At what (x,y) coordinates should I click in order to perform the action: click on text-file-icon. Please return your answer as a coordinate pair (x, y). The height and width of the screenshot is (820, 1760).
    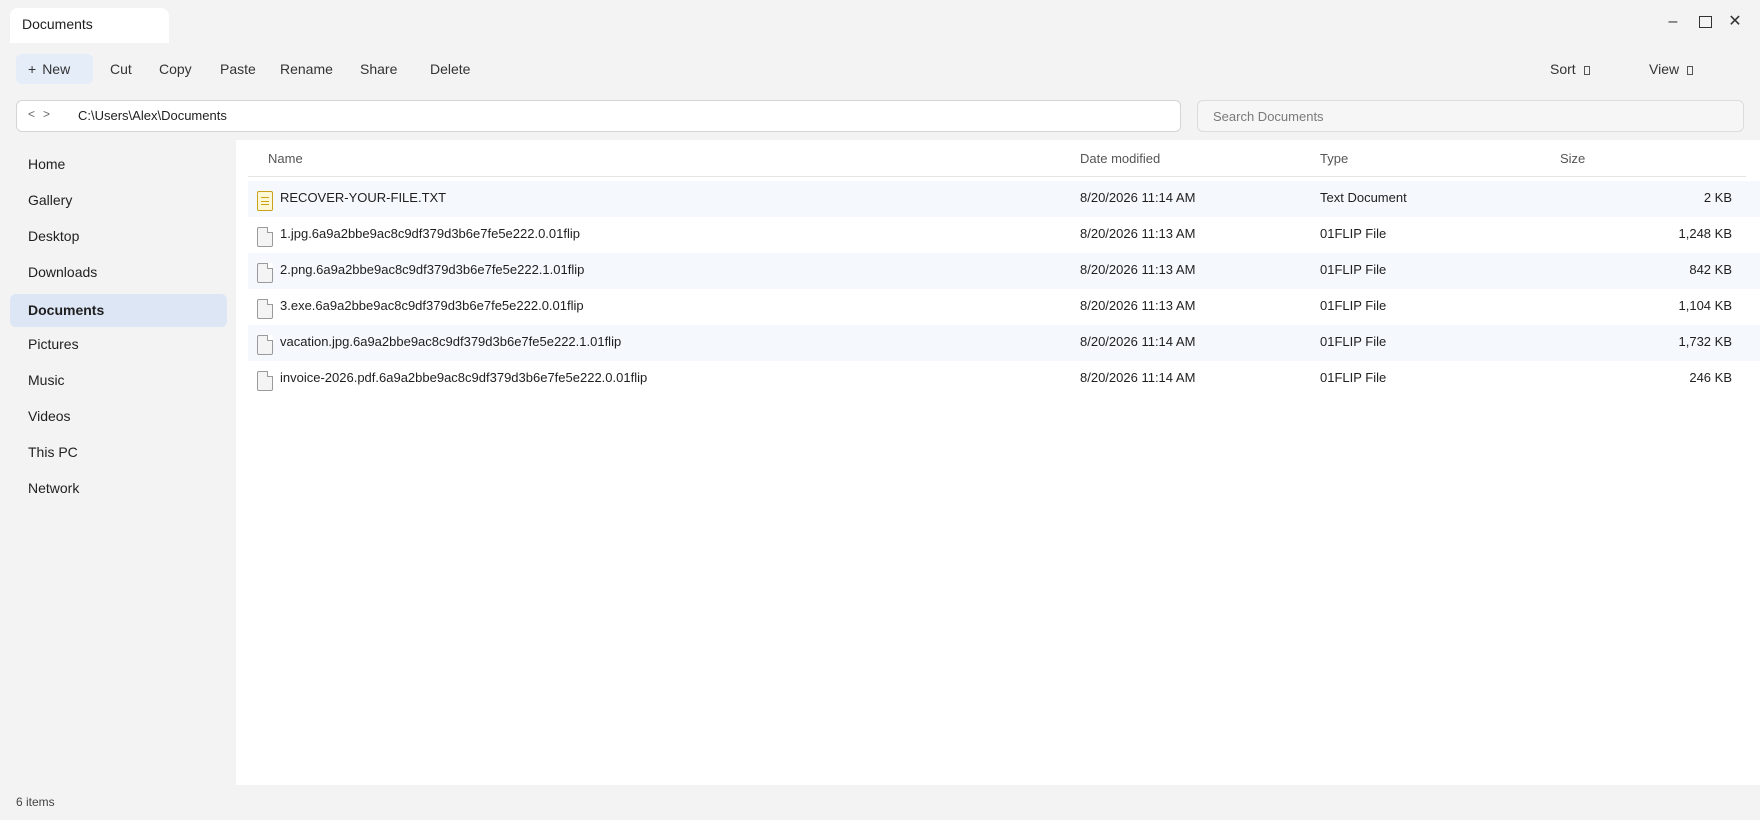
    Looking at the image, I should click on (265, 201).